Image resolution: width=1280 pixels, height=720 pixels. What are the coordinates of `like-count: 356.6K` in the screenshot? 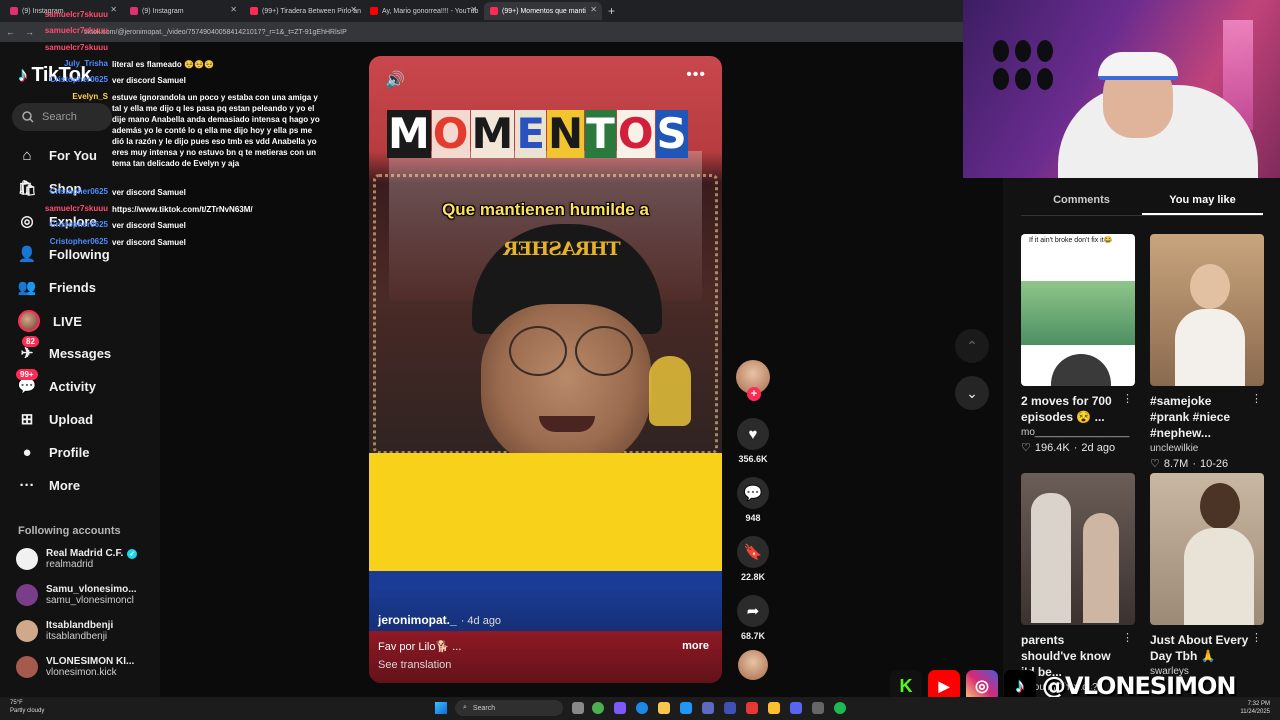 It's located at (753, 459).